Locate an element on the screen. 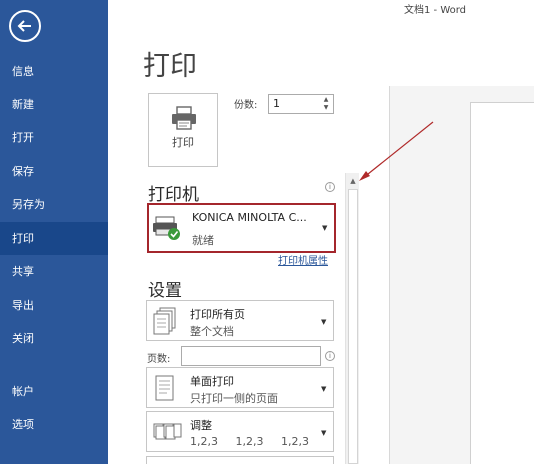 This screenshot has width=534, height=464. settings-heading: 设置 is located at coordinates (165, 291).